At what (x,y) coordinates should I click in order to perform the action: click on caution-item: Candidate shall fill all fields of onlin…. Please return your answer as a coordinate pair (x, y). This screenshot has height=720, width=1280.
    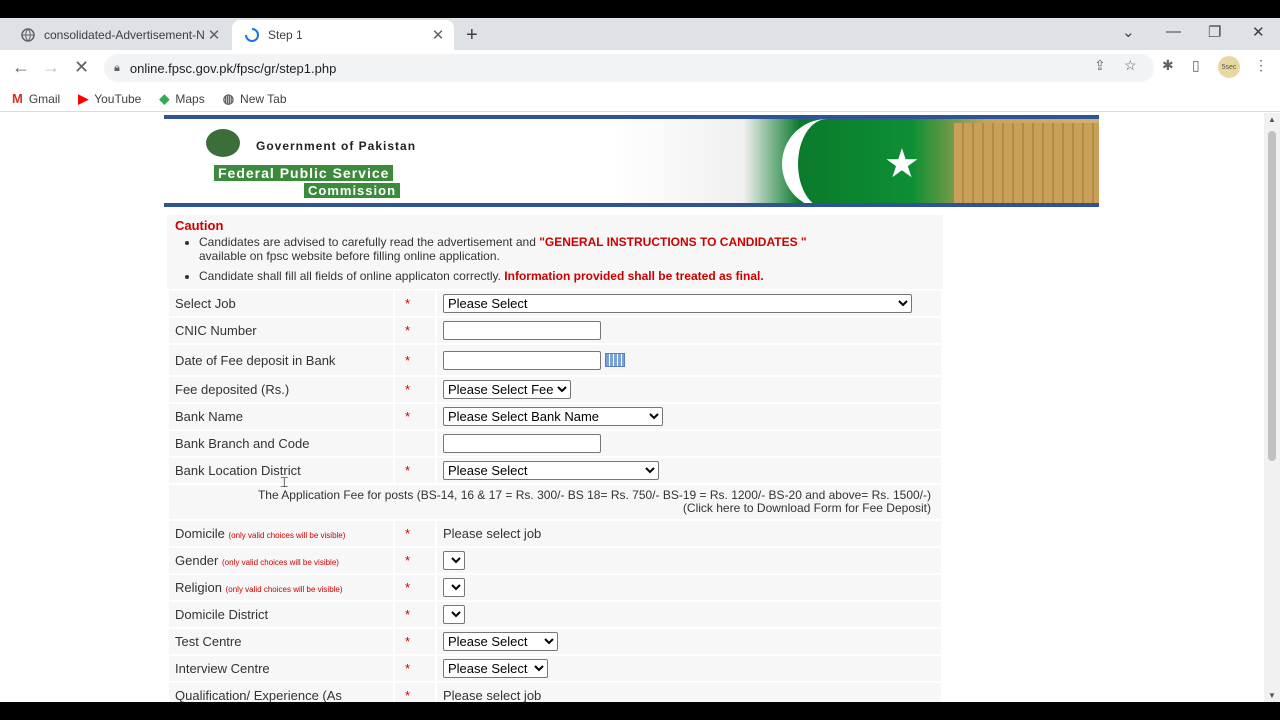
    Looking at the image, I should click on (567, 276).